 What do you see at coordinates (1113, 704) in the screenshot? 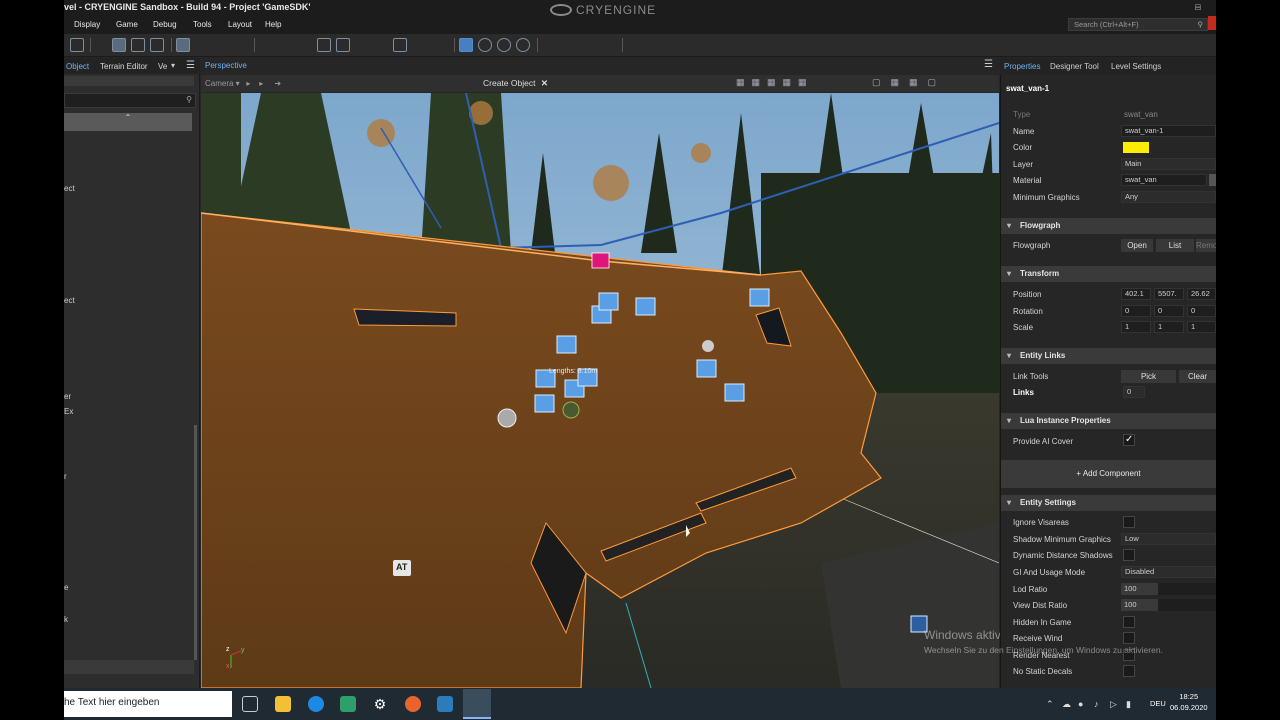
I see `network-icon: ▷` at bounding box center [1113, 704].